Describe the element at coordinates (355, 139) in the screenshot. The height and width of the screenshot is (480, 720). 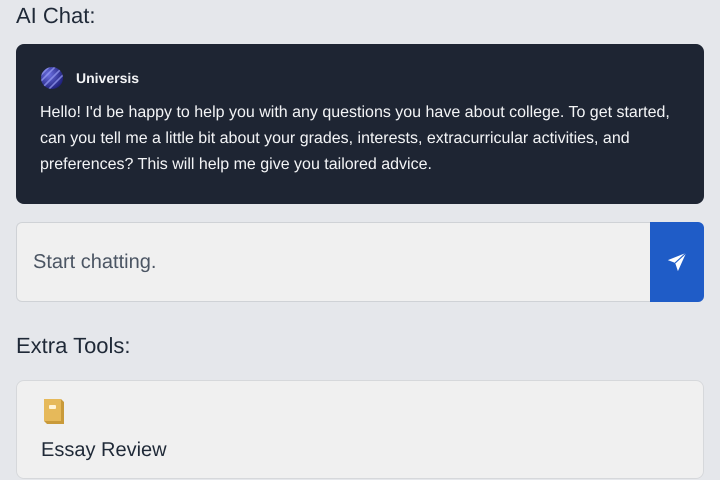
I see `message-text: Hello! I'd be happy to help you with any questions you have about college. To get started, can you tell me a little bit about your grades, interests, extracurricular activities, and preferences? This will help me give you tailored advice.` at that location.